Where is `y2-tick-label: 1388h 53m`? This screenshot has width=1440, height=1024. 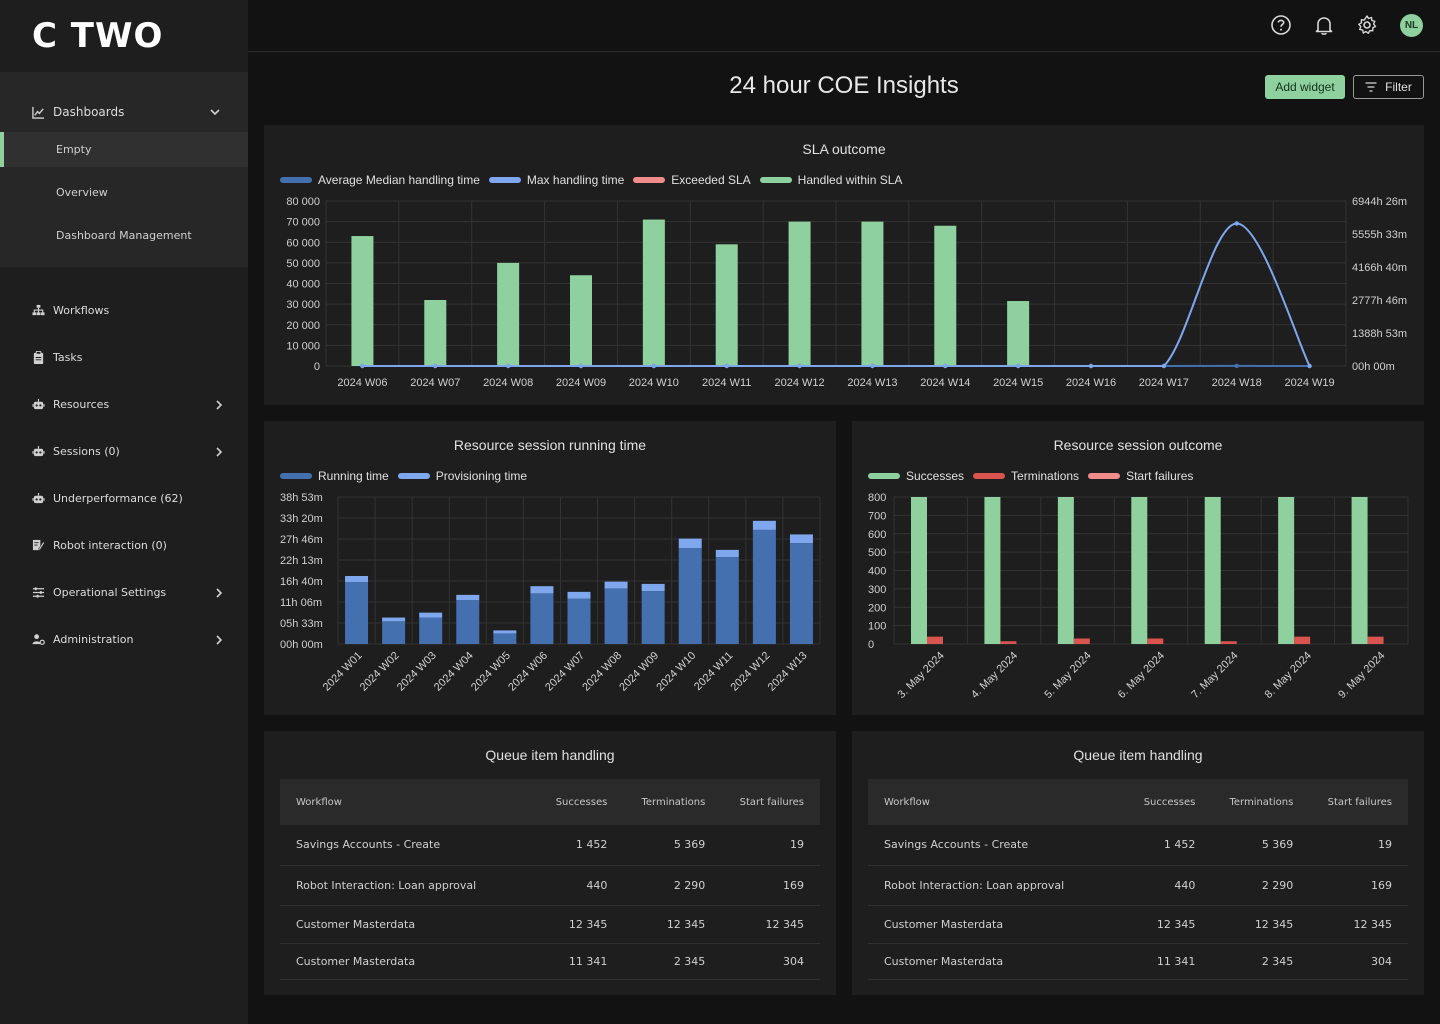
y2-tick-label: 1388h 53m is located at coordinates (1379, 334).